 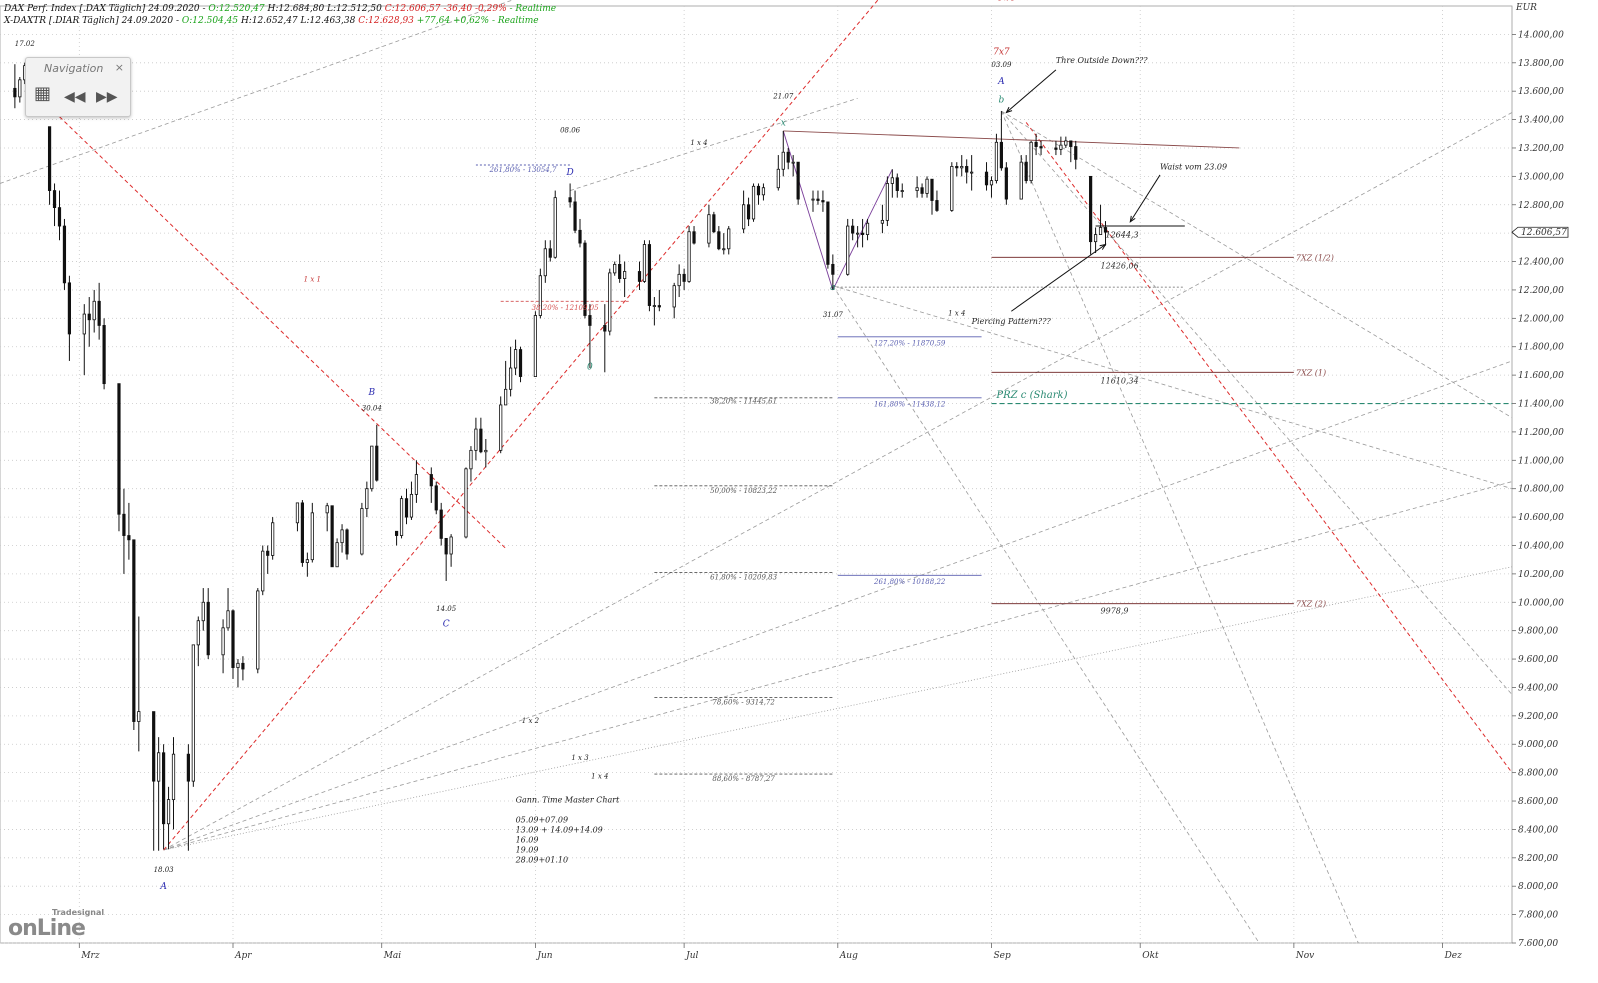 What do you see at coordinates (531, 9) in the screenshot?
I see `series-realtime: - Realtime` at bounding box center [531, 9].